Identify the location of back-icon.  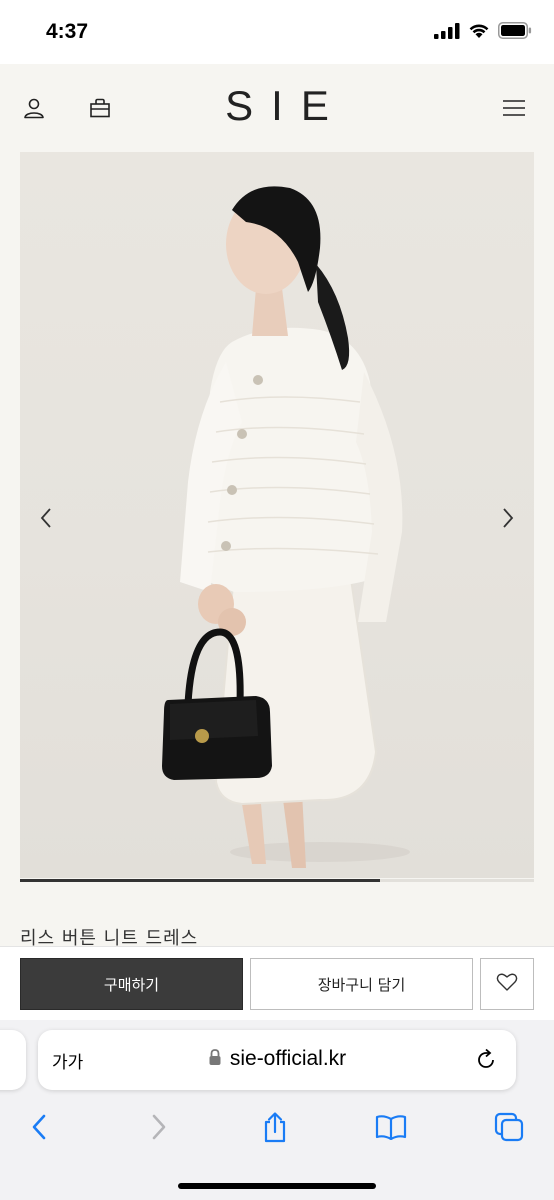
(39, 1127).